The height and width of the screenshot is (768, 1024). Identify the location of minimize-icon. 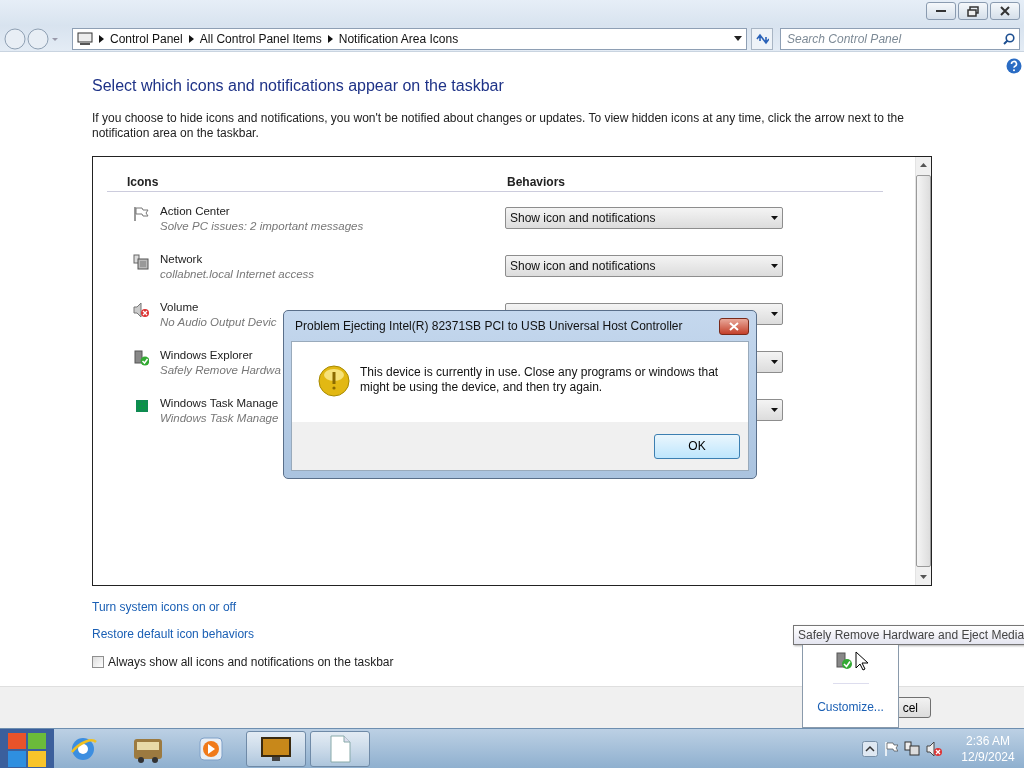
(941, 11).